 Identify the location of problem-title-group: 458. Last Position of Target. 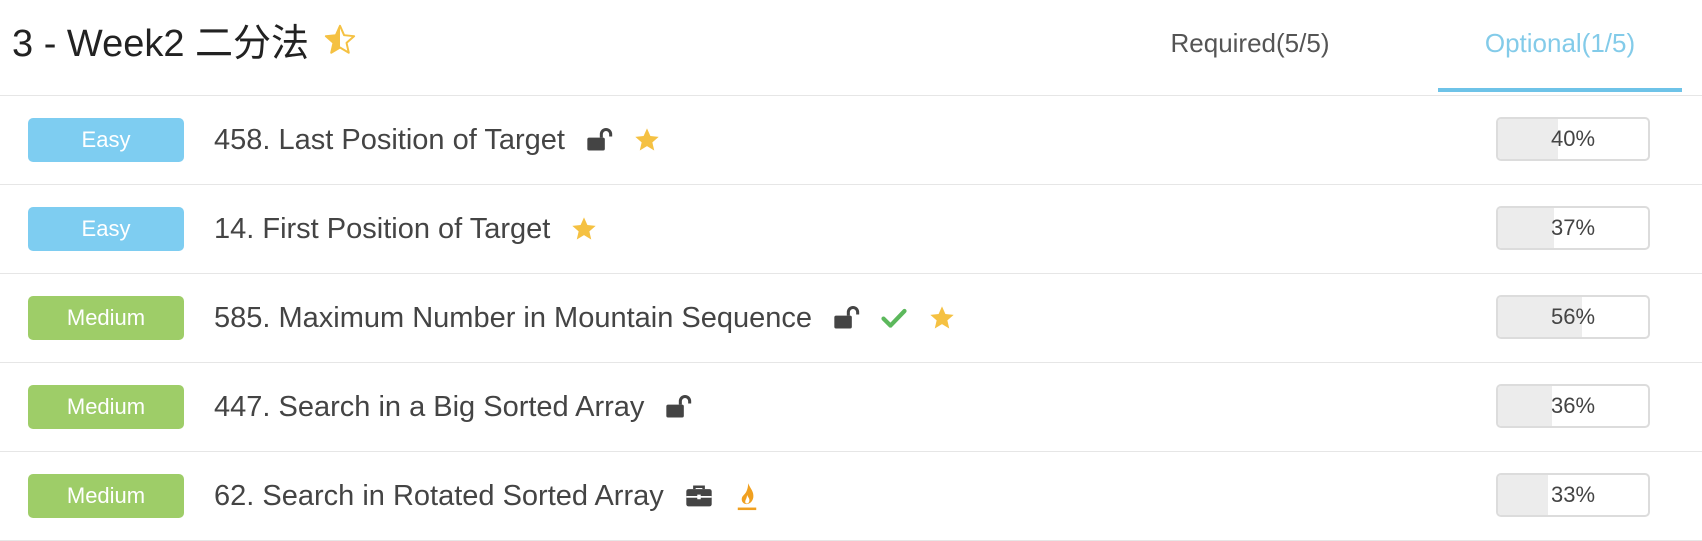
(447, 140).